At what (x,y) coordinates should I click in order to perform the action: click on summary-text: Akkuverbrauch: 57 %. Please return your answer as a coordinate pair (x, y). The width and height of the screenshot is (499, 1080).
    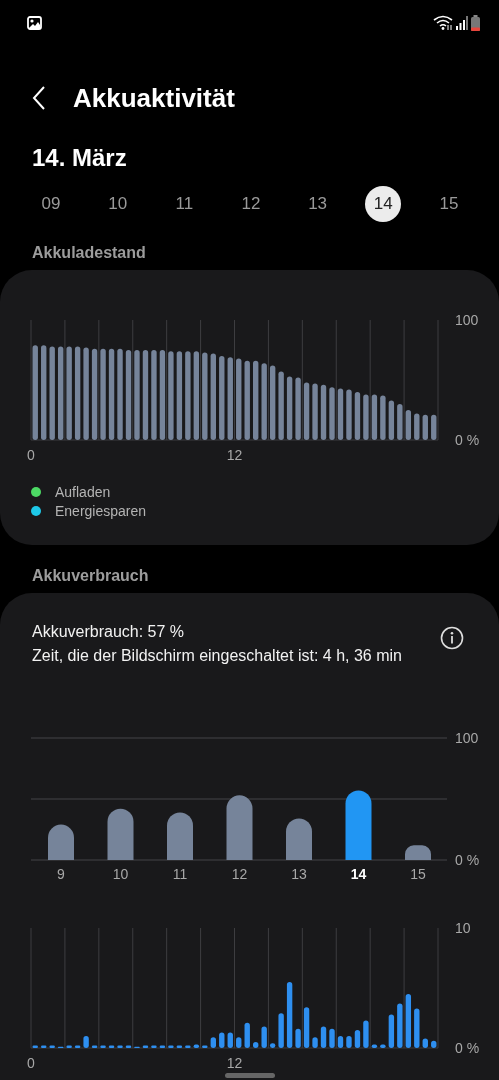
    Looking at the image, I should click on (109, 632).